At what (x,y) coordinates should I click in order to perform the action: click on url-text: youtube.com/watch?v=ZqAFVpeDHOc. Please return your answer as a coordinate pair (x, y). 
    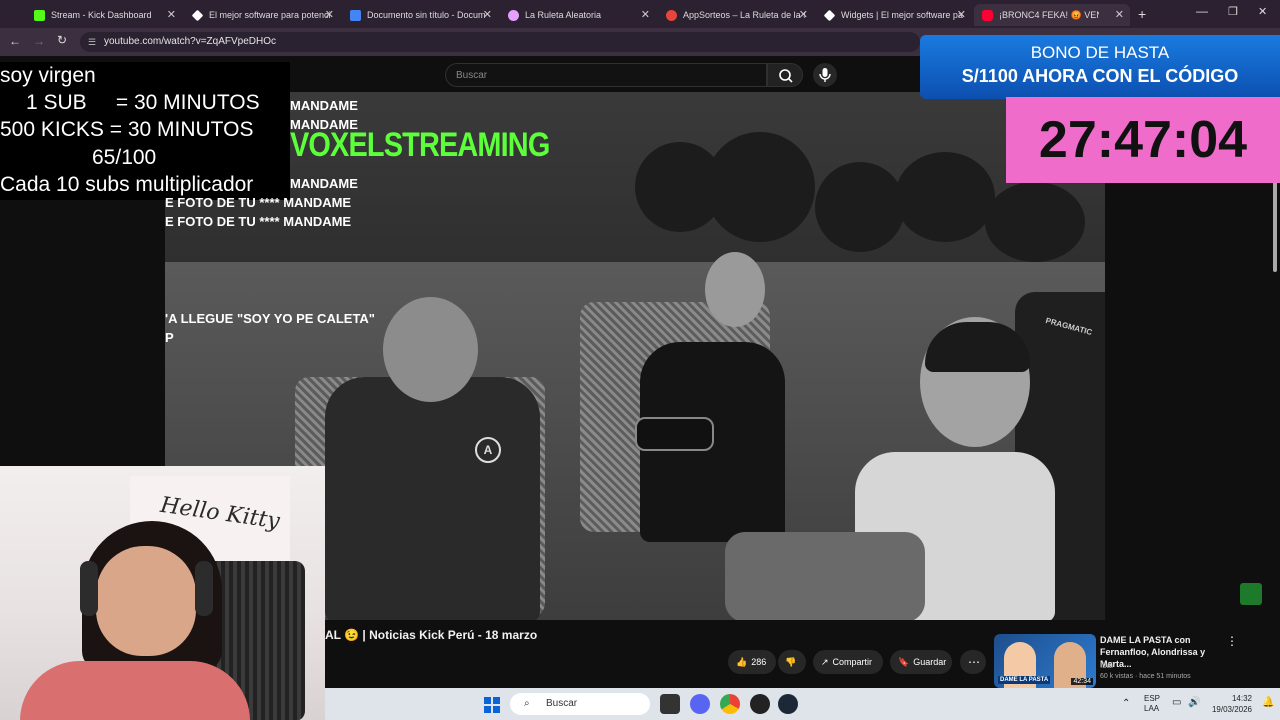
    Looking at the image, I should click on (190, 41).